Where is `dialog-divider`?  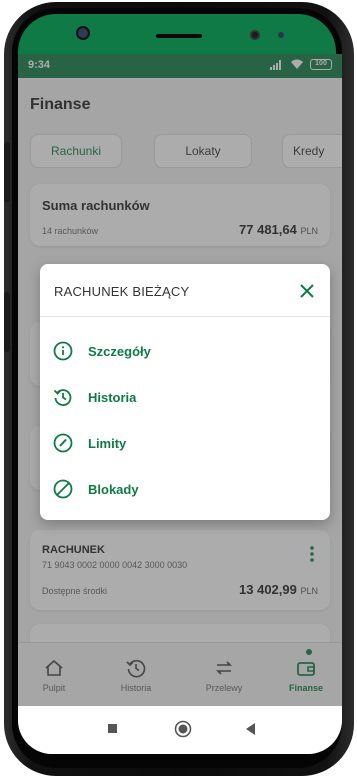 dialog-divider is located at coordinates (185, 316).